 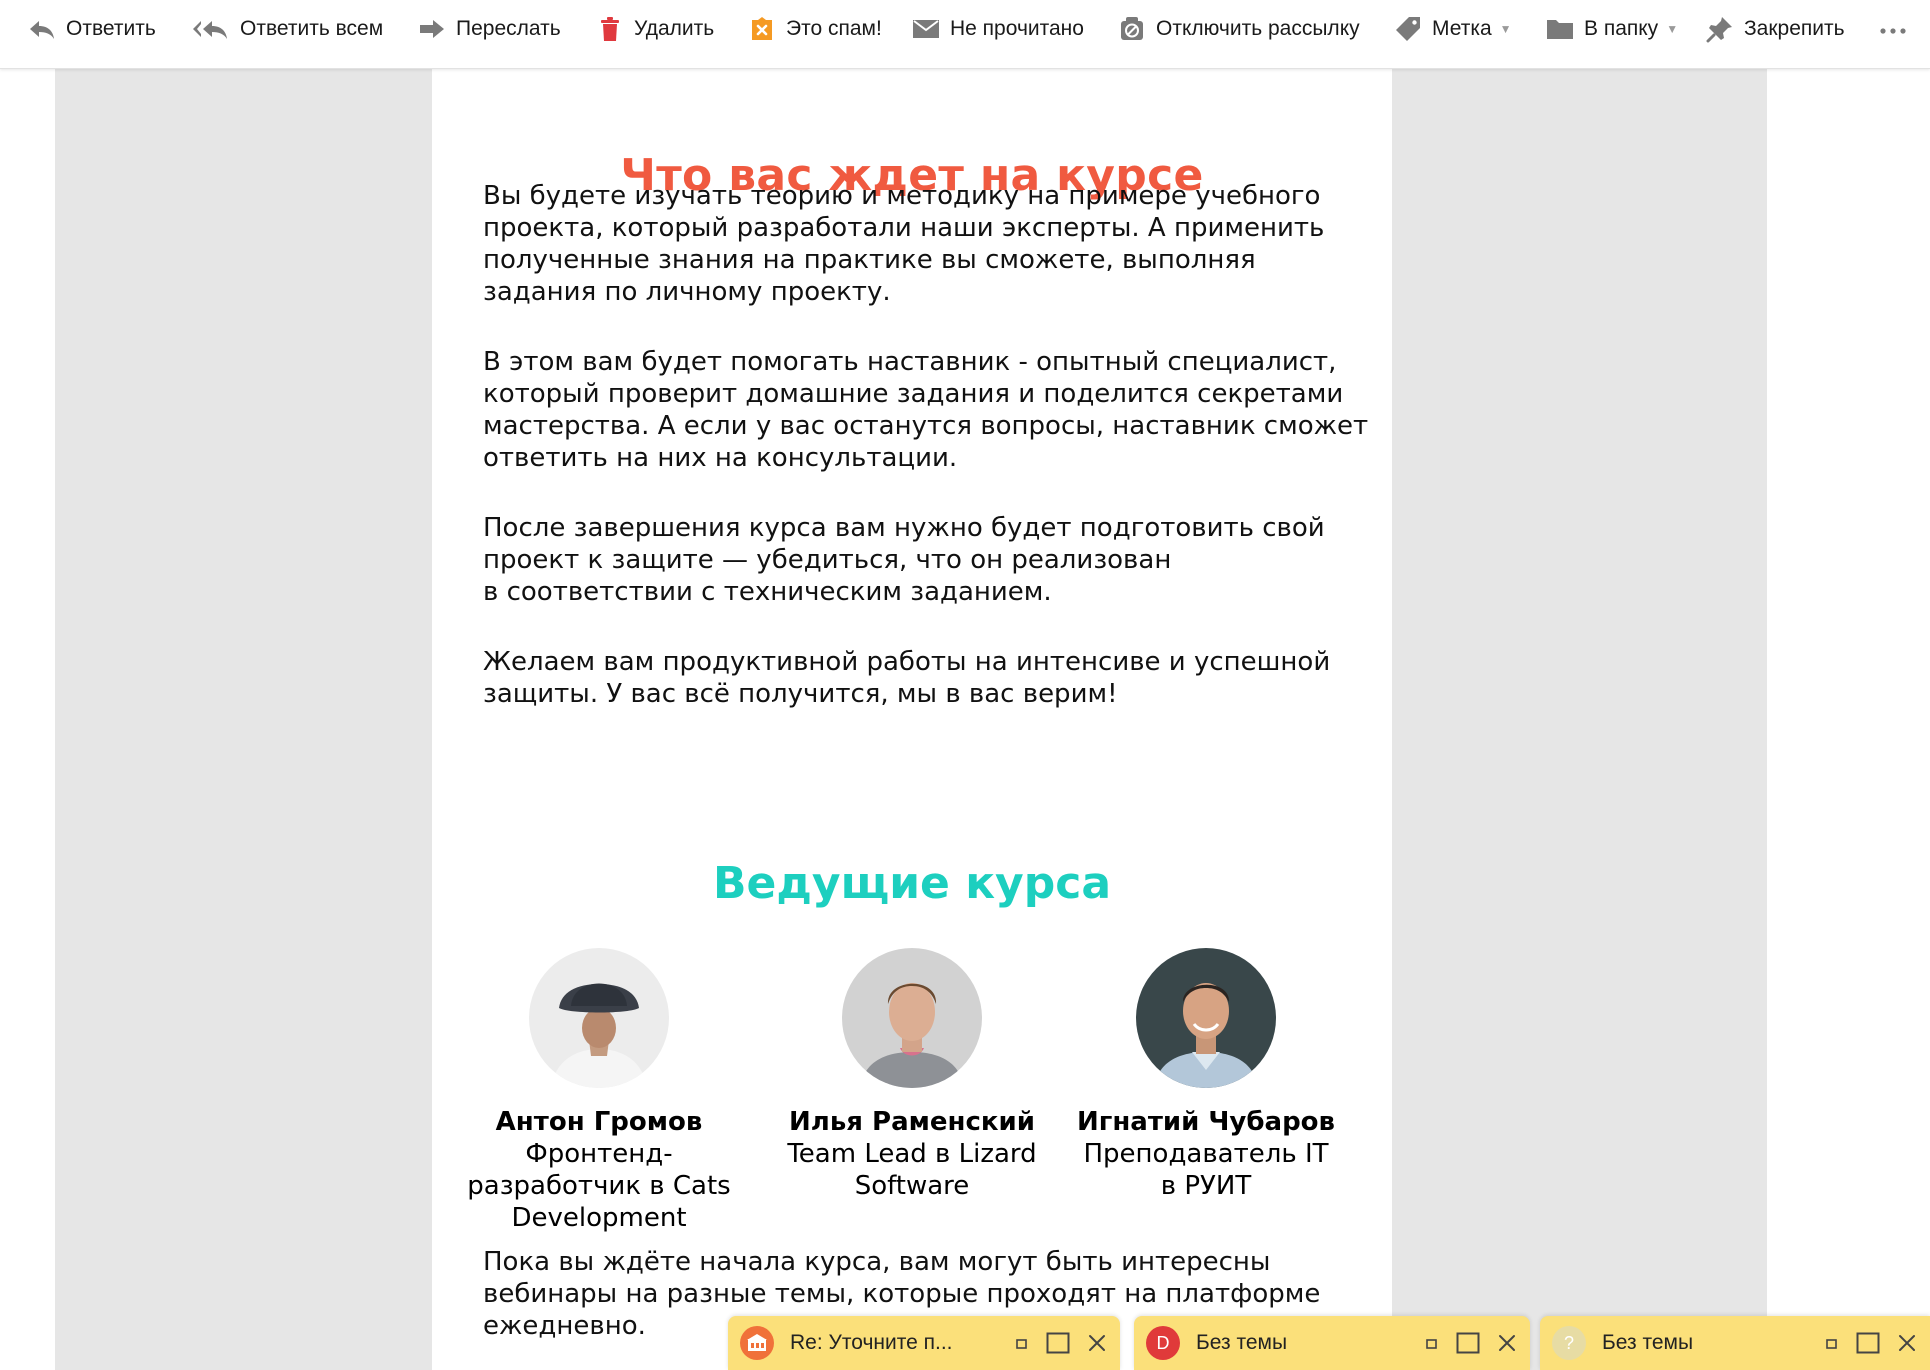 I want to click on delete-label: Удалить, so click(x=674, y=28).